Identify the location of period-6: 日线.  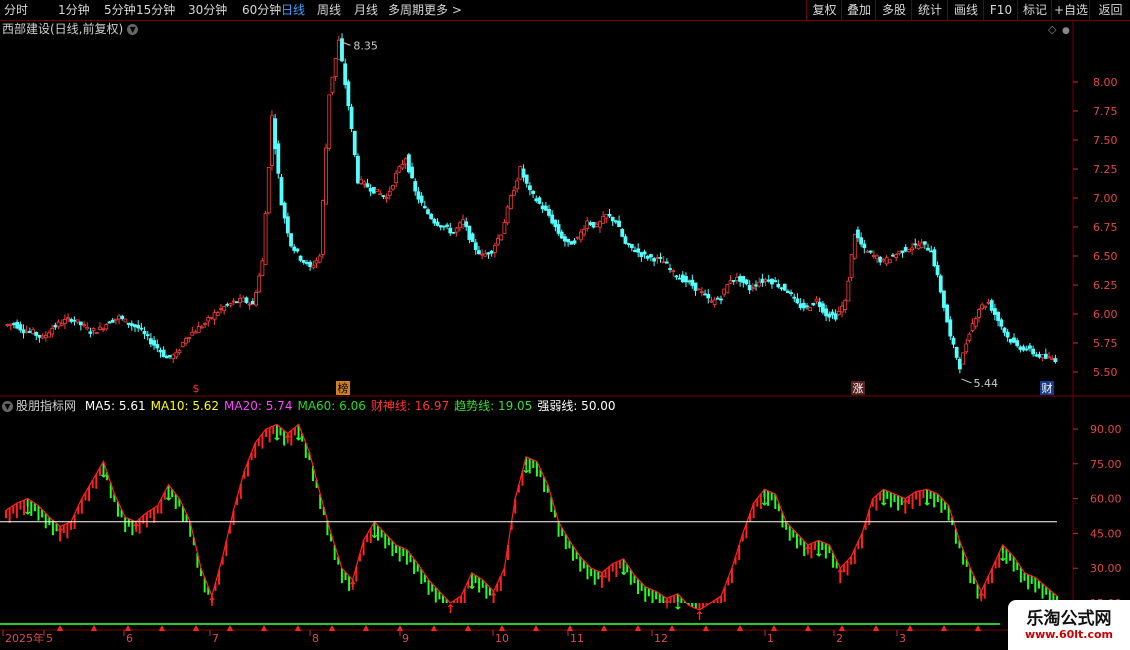
(293, 10).